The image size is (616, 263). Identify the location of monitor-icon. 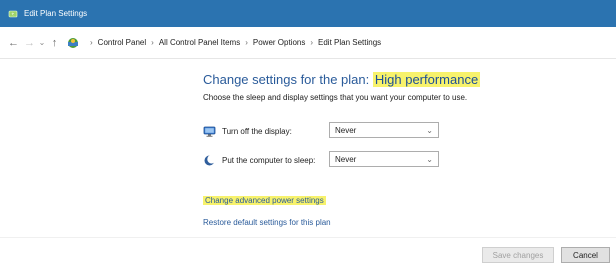
(209, 131).